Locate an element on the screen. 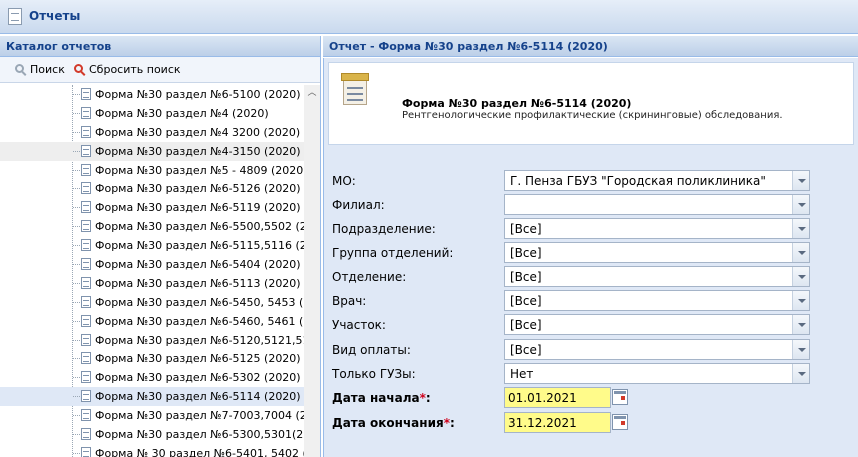  gruppa-combobox: [Все] is located at coordinates (657, 252).